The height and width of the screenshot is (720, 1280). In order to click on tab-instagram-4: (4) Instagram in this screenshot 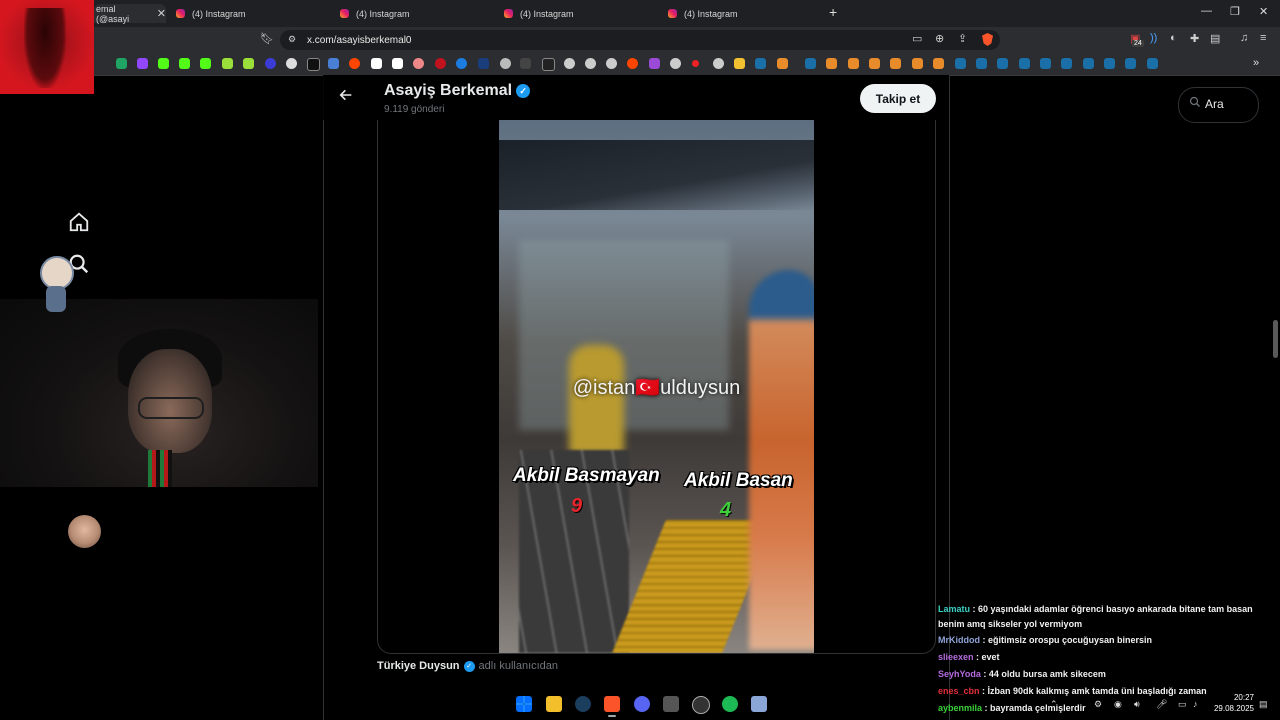, I will do `click(703, 13)`.